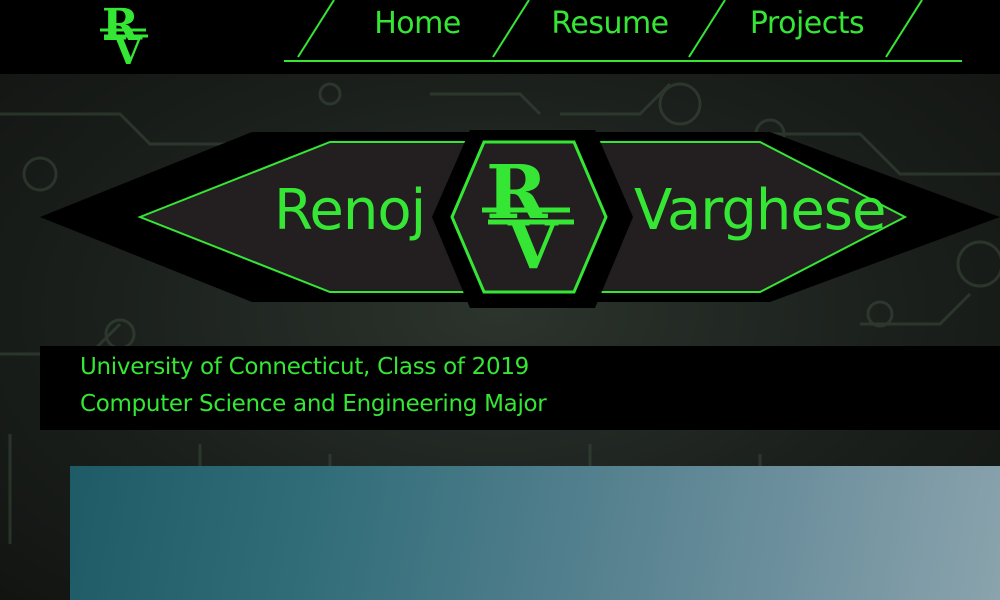  Describe the element at coordinates (610, 24) in the screenshot. I see `nav-link-resume: Resume` at that location.